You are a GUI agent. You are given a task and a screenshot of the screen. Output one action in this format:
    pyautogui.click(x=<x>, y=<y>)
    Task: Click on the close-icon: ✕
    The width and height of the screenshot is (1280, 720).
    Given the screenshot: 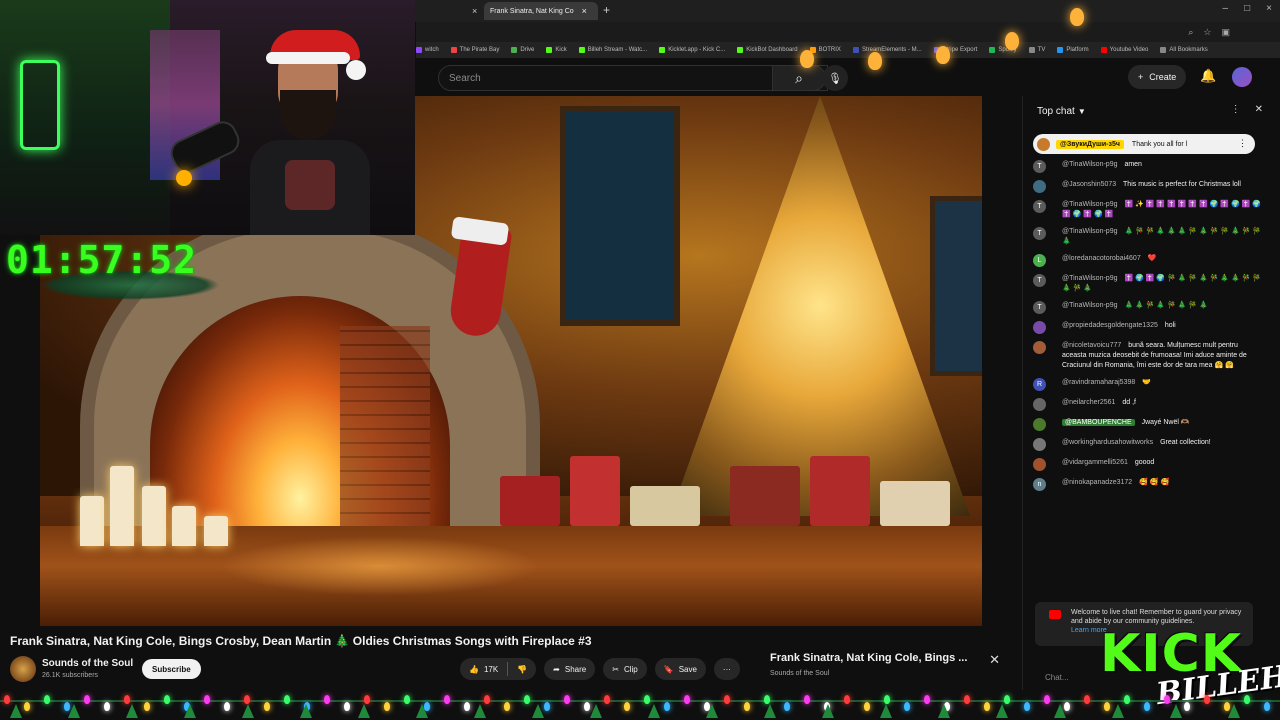 What is the action you would take?
    pyautogui.click(x=994, y=660)
    